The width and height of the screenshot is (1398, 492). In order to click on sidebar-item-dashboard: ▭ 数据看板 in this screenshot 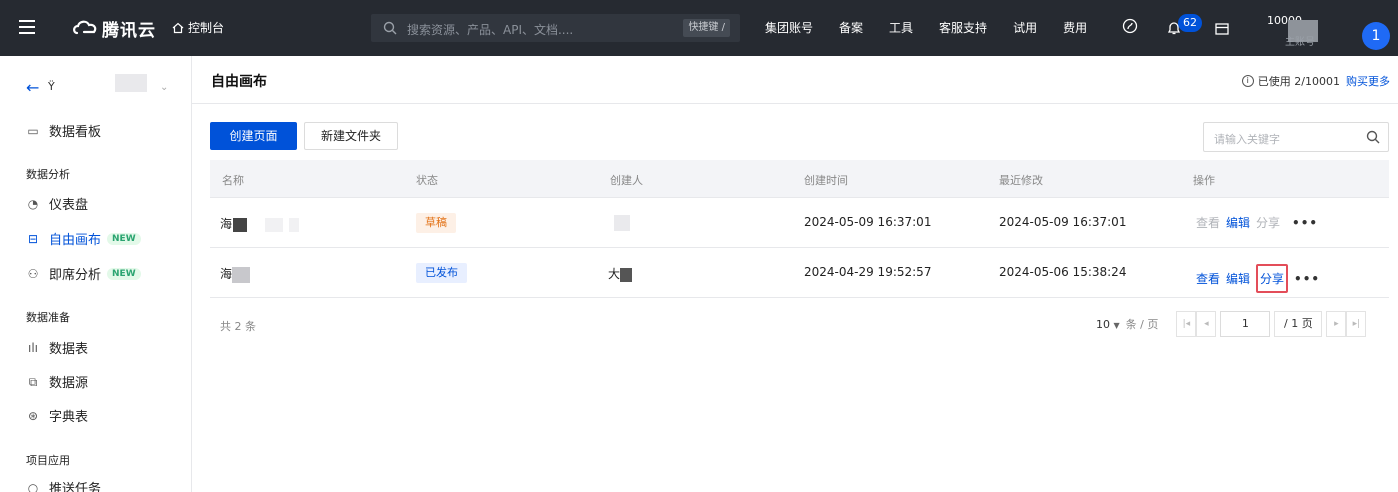, I will do `click(64, 131)`.